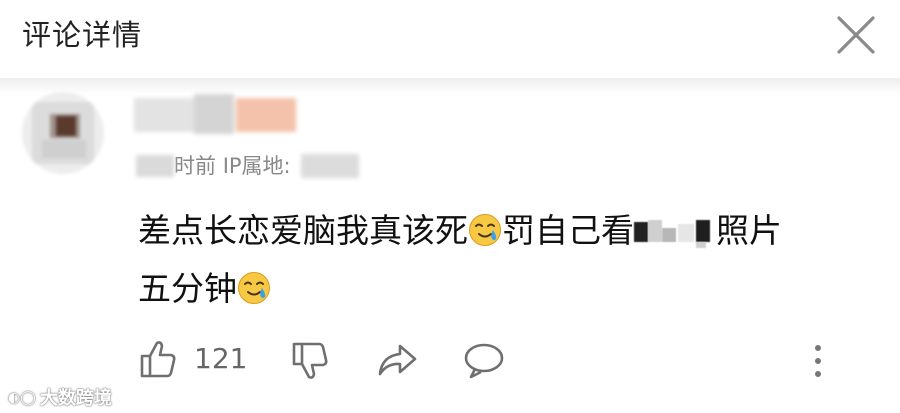 Image resolution: width=900 pixels, height=413 pixels. I want to click on comment-bubble-icon, so click(484, 360).